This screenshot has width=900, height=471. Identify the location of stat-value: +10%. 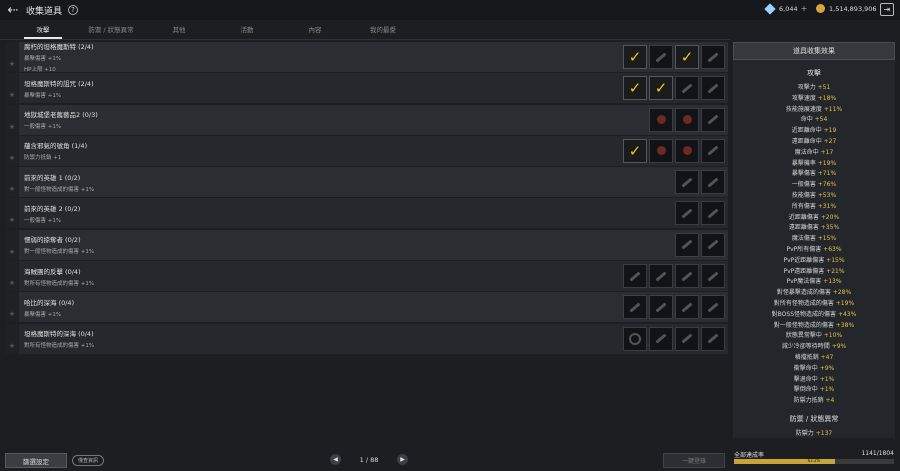
(833, 336).